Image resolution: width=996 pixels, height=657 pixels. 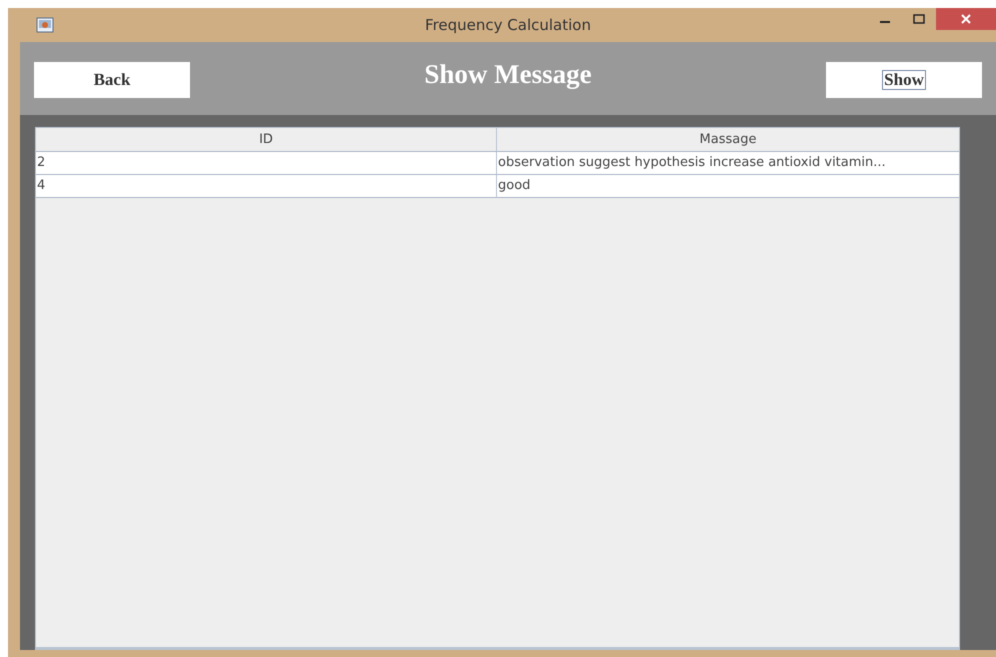 I want to click on close-button, so click(x=966, y=19).